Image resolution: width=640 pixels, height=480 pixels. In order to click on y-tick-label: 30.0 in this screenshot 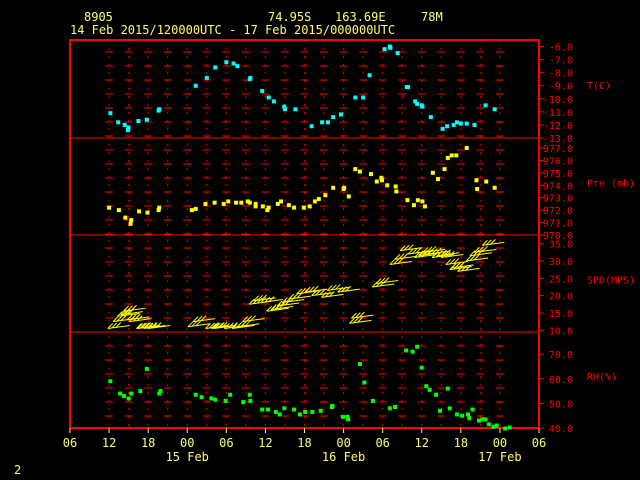, I will do `click(561, 262)`.